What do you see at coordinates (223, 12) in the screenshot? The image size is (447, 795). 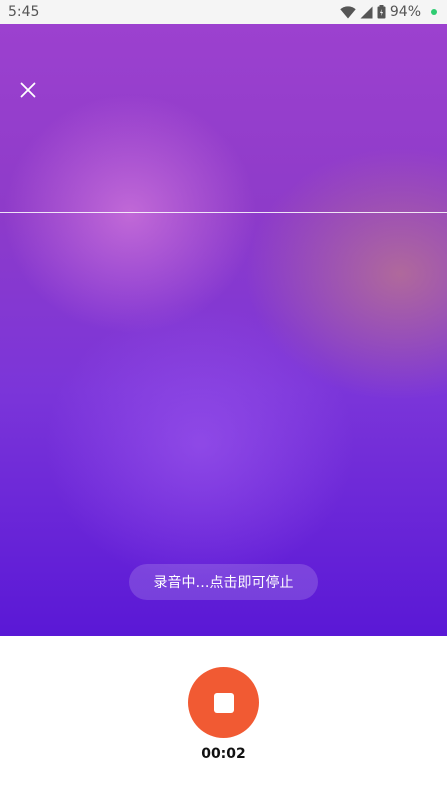 I see `status-bar: 5:45 94%` at bounding box center [223, 12].